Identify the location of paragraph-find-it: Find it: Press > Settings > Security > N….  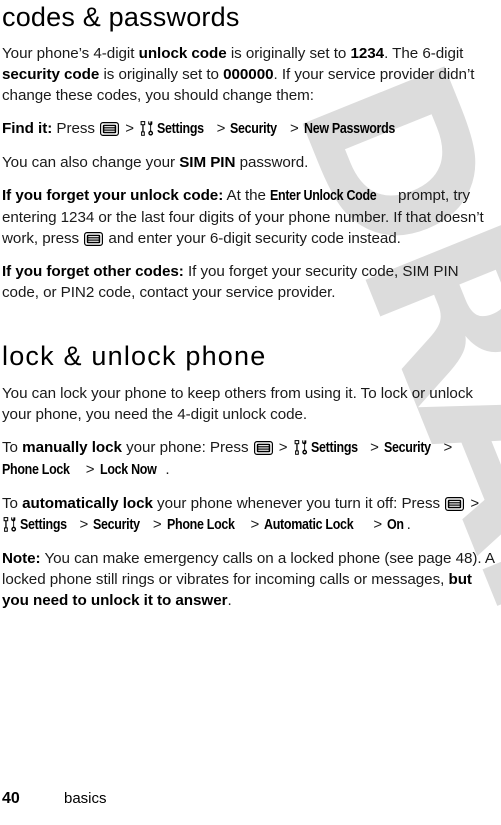
(250, 129).